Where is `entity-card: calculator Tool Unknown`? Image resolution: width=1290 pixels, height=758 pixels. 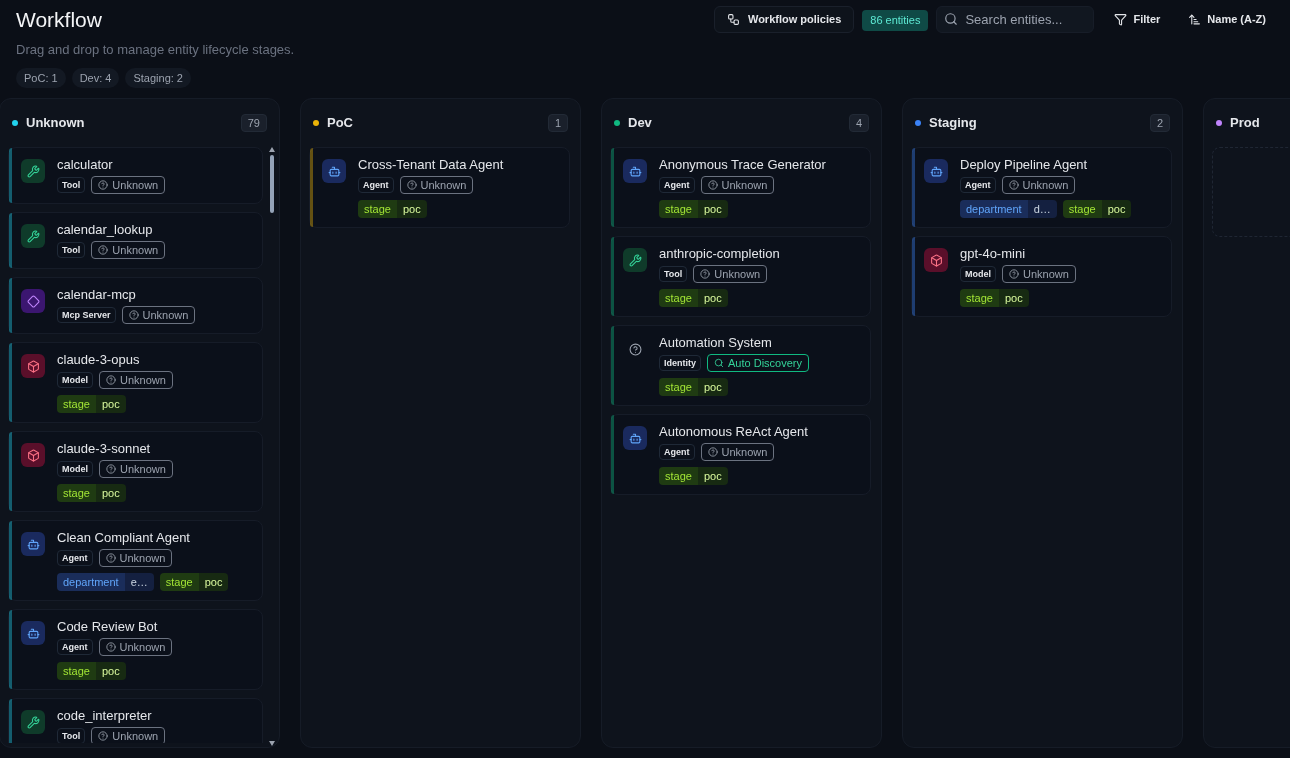 entity-card: calculator Tool Unknown is located at coordinates (135, 175).